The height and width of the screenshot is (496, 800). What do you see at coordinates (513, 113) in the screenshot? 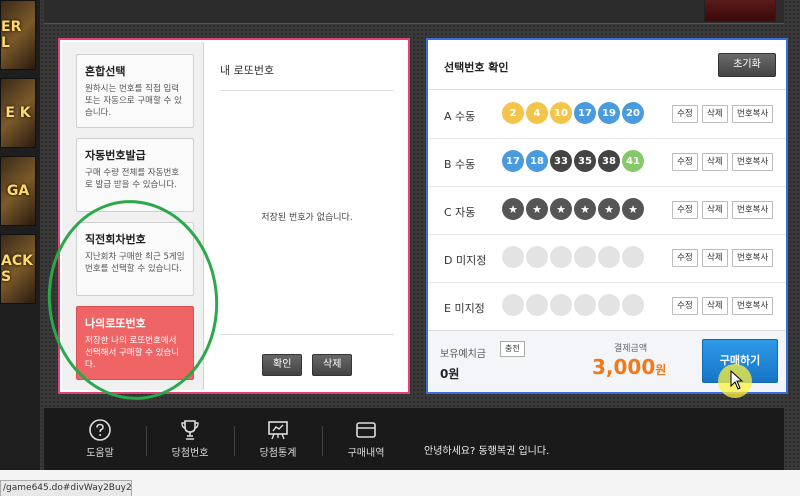
I see `number-ball: 2` at bounding box center [513, 113].